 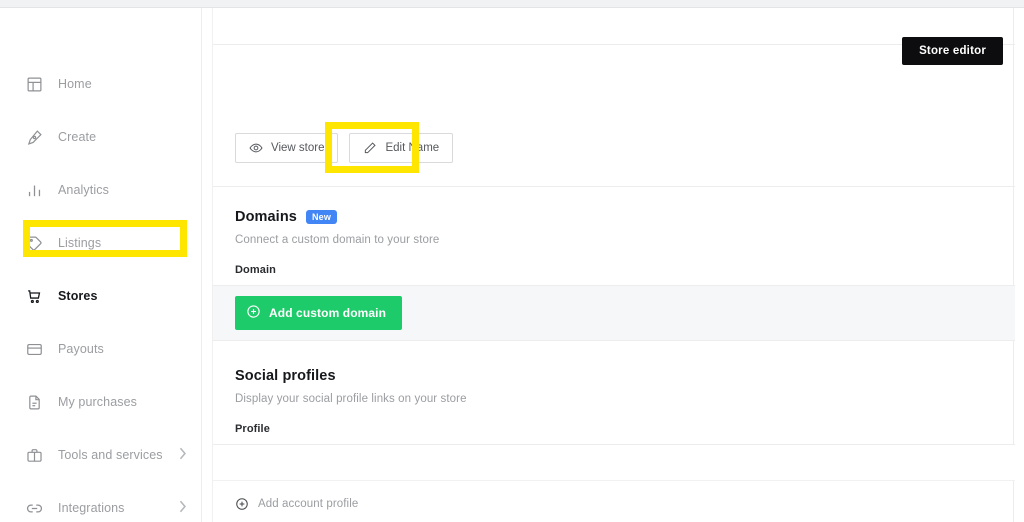 I want to click on sidebar-item-label: My purchases, so click(x=98, y=402).